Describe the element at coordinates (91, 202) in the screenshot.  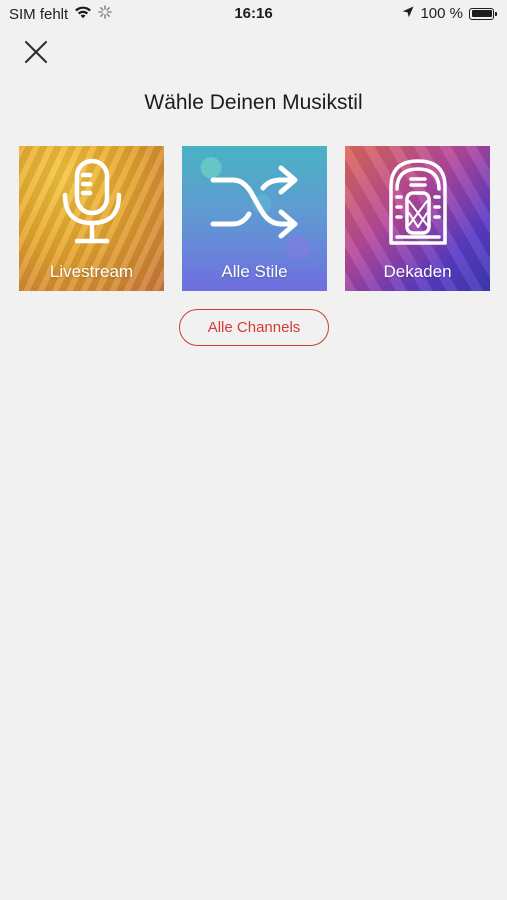
I see `microphone-icon` at that location.